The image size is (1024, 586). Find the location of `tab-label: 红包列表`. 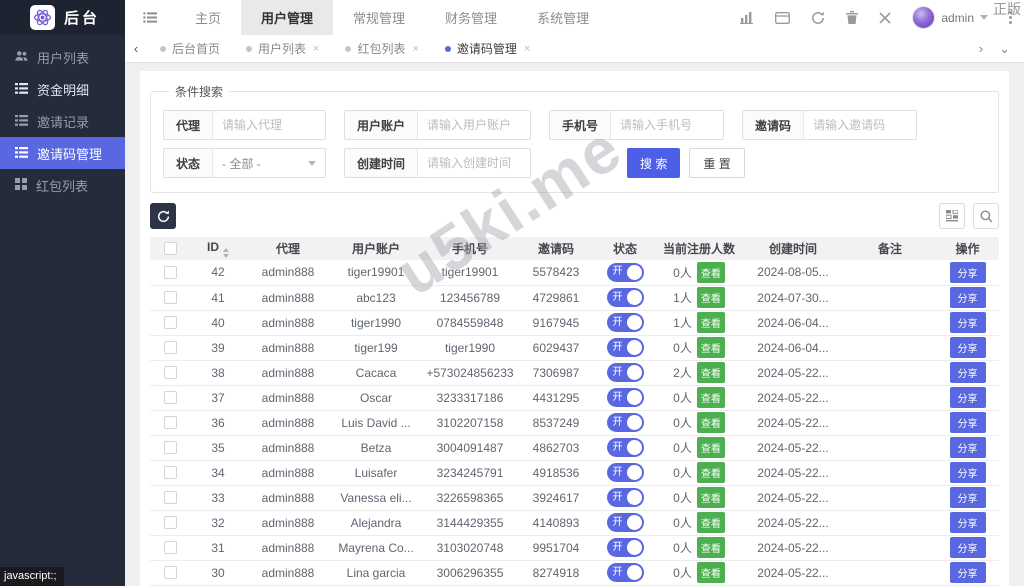

tab-label: 红包列表 is located at coordinates (381, 49).